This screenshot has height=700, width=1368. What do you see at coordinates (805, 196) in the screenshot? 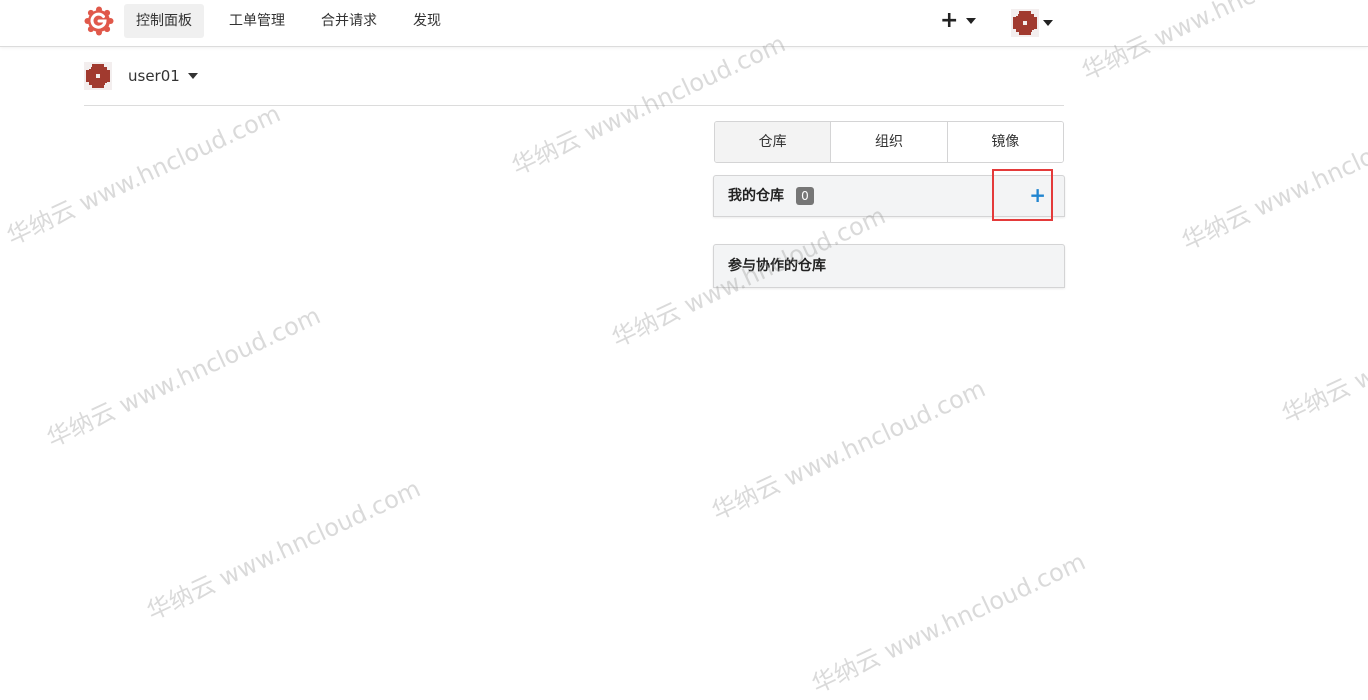
I see `repo-count-badge: 0` at bounding box center [805, 196].